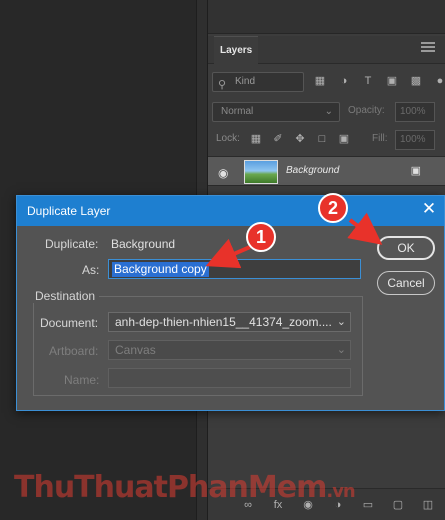 The height and width of the screenshot is (520, 445). Describe the element at coordinates (228, 253) in the screenshot. I see `arrow-to-as-field` at that location.